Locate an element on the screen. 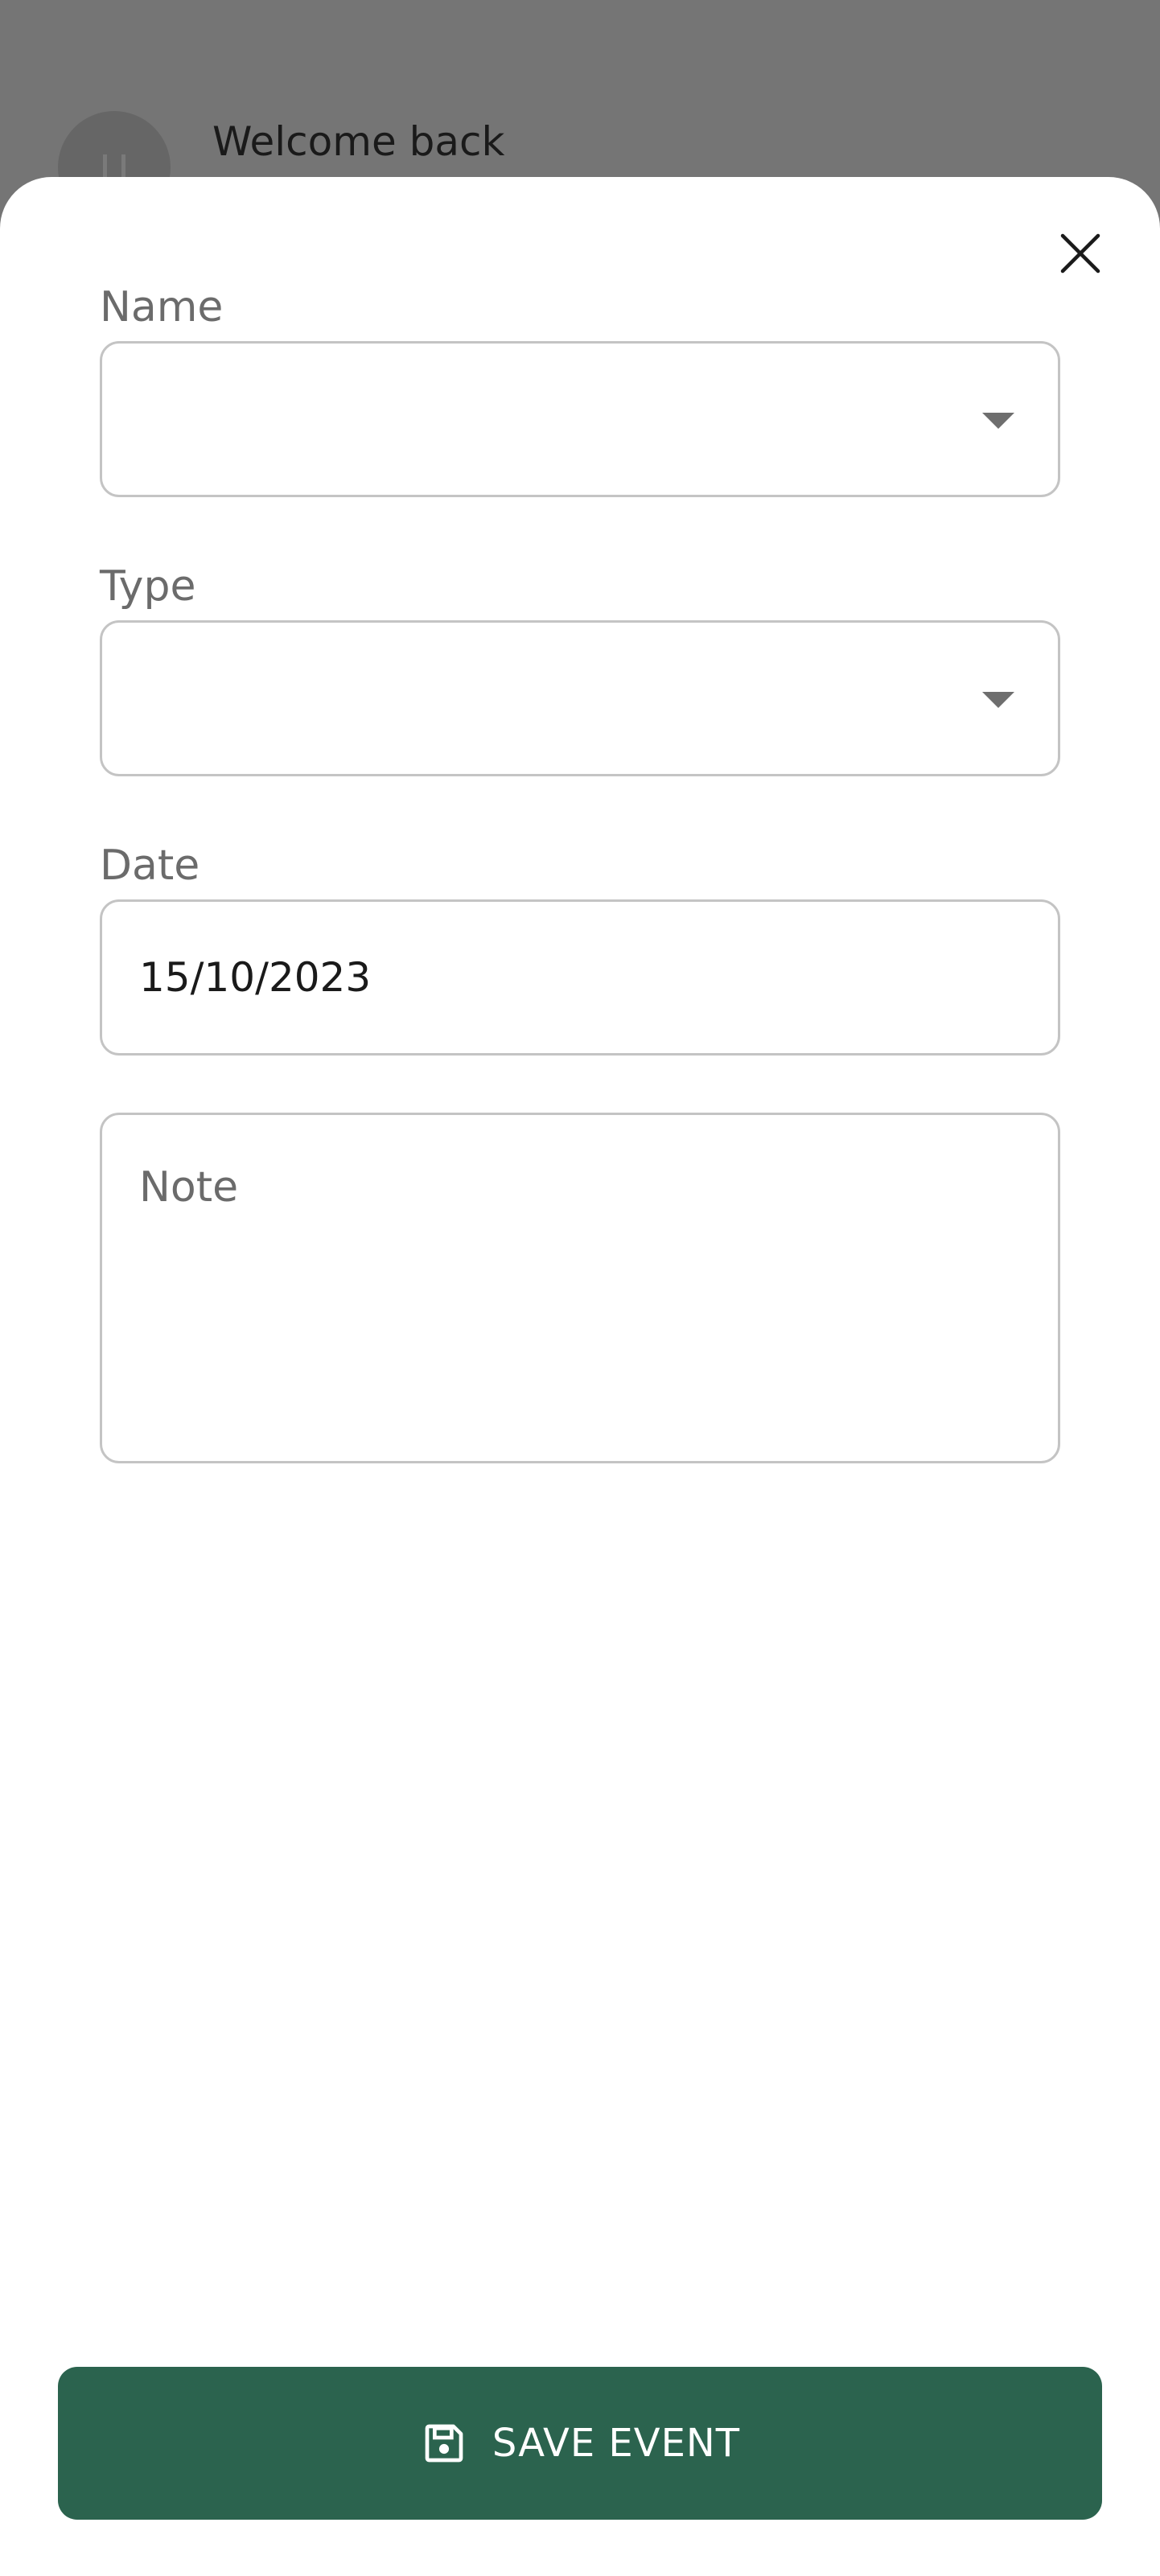  save-event-button: SAVE EVENT is located at coordinates (580, 2443).